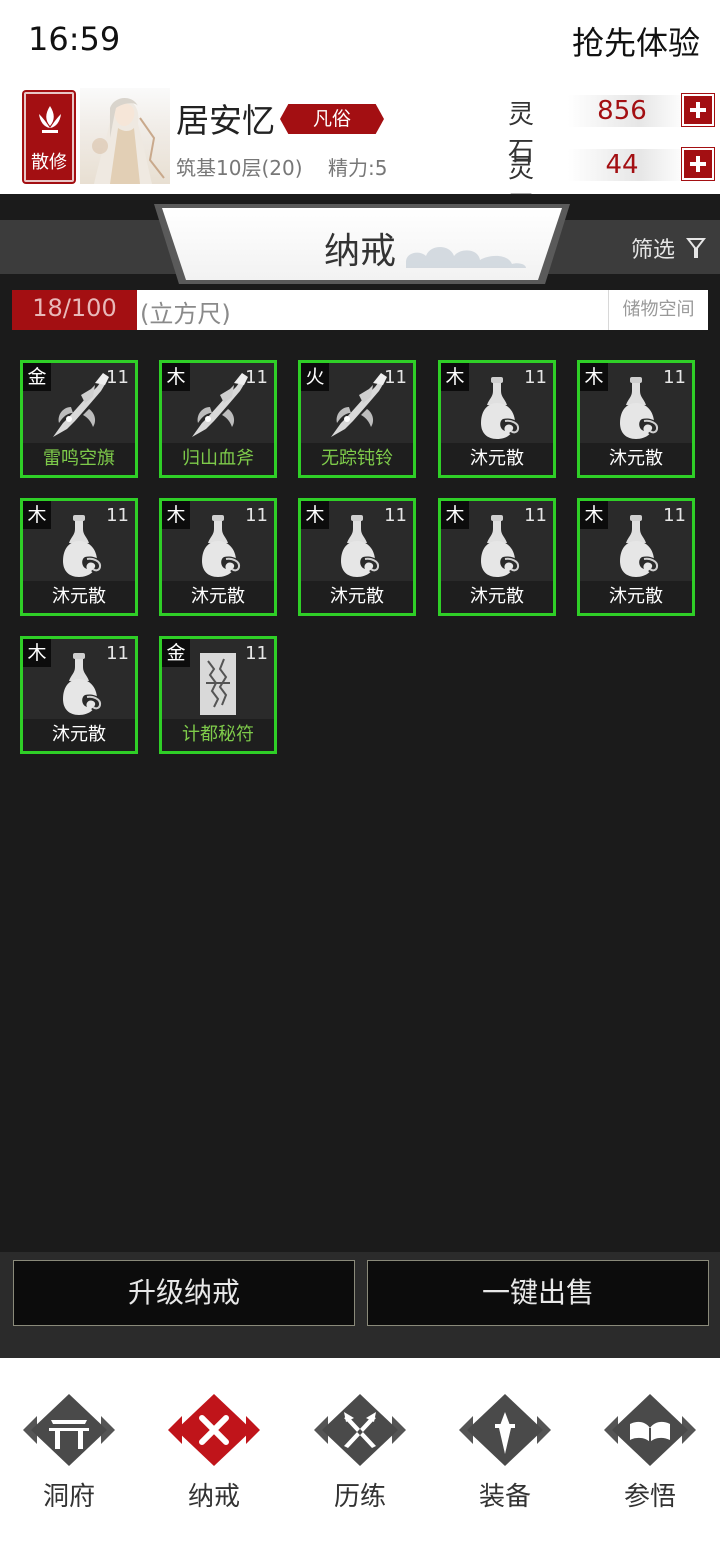  I want to click on close-icon, so click(214, 1430).